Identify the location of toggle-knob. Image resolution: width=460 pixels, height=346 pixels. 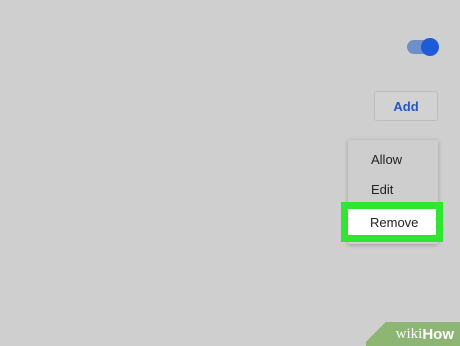
(430, 47).